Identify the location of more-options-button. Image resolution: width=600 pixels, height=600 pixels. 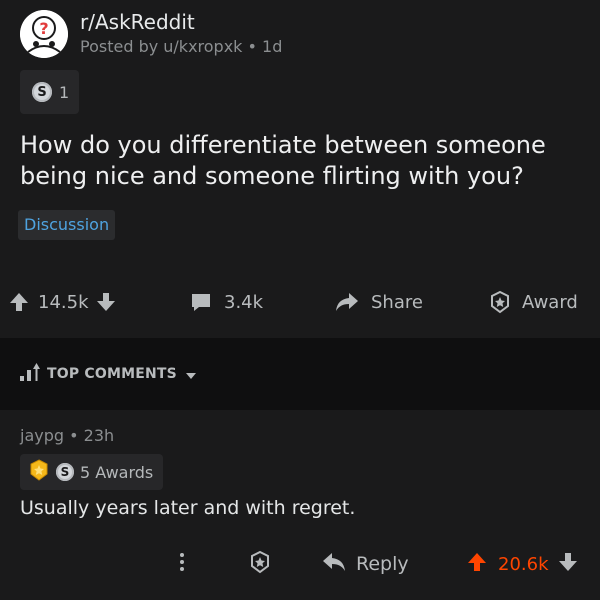
(182, 564).